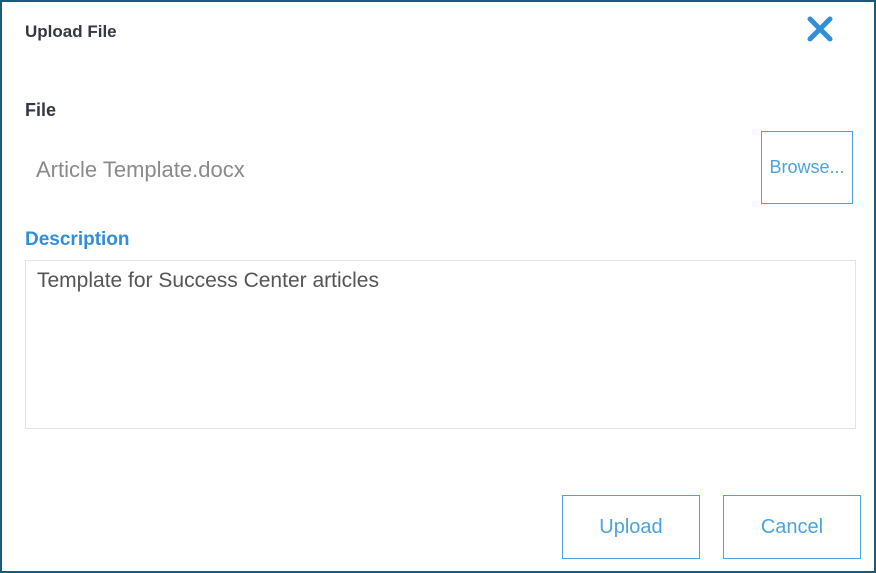  I want to click on close-icon, so click(820, 29).